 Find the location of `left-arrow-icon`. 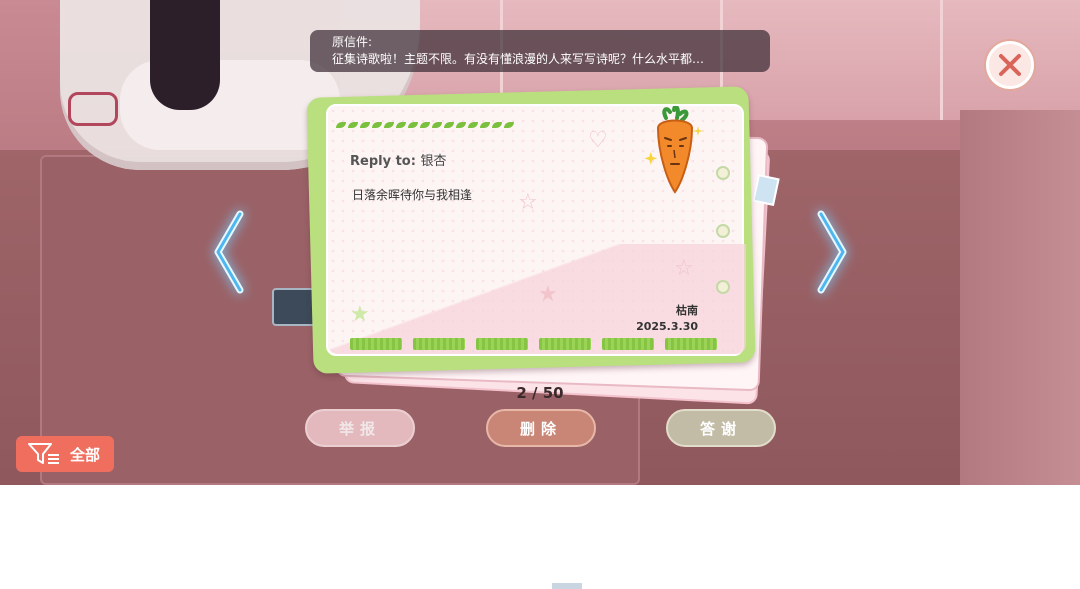

left-arrow-icon is located at coordinates (229, 252).